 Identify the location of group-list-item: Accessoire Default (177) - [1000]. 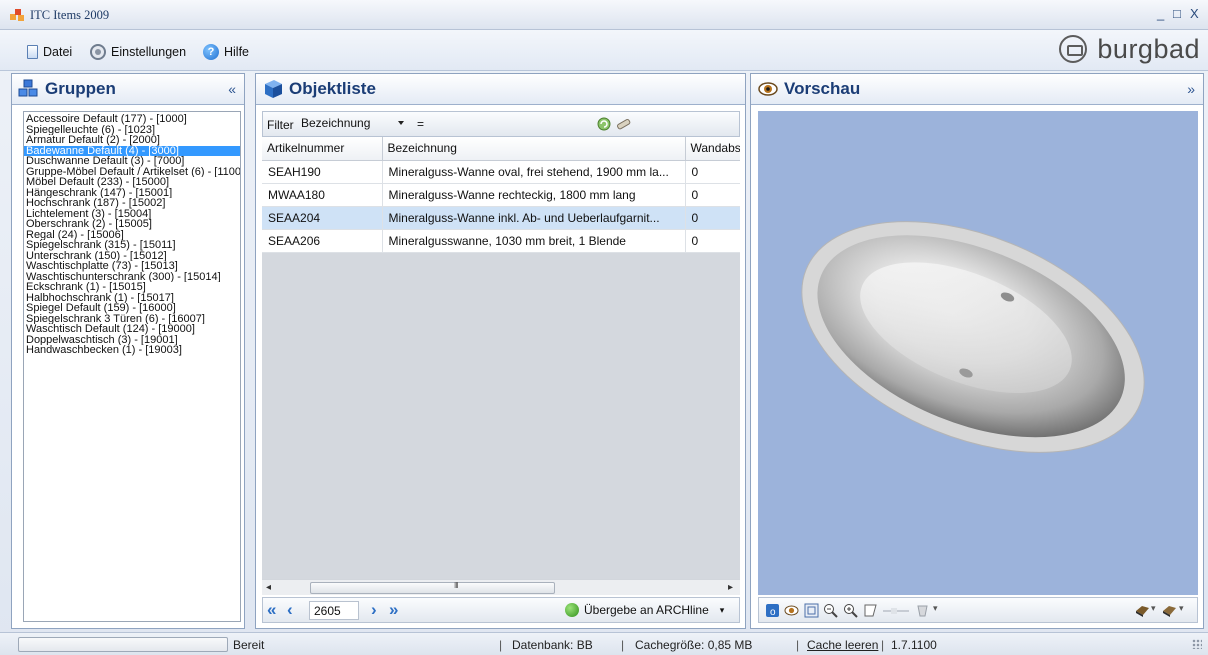
(132, 119).